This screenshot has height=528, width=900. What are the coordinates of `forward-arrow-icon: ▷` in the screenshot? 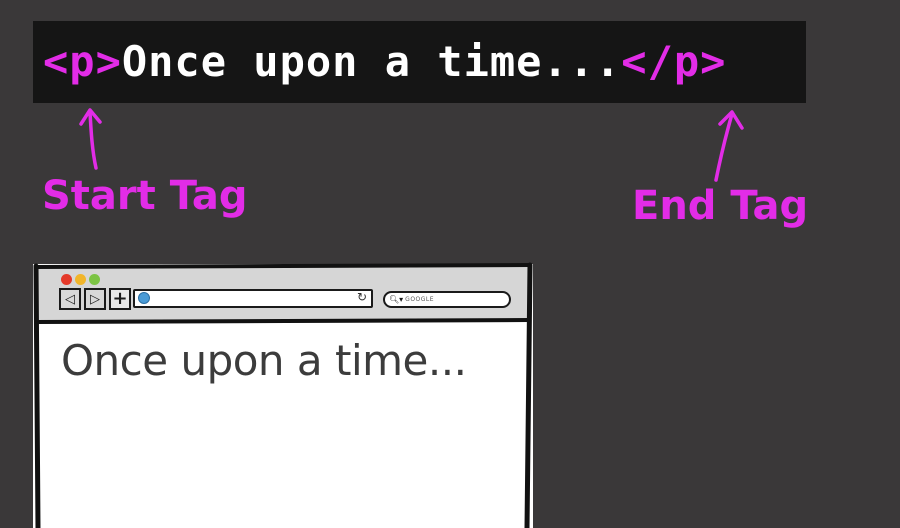 It's located at (95, 299).